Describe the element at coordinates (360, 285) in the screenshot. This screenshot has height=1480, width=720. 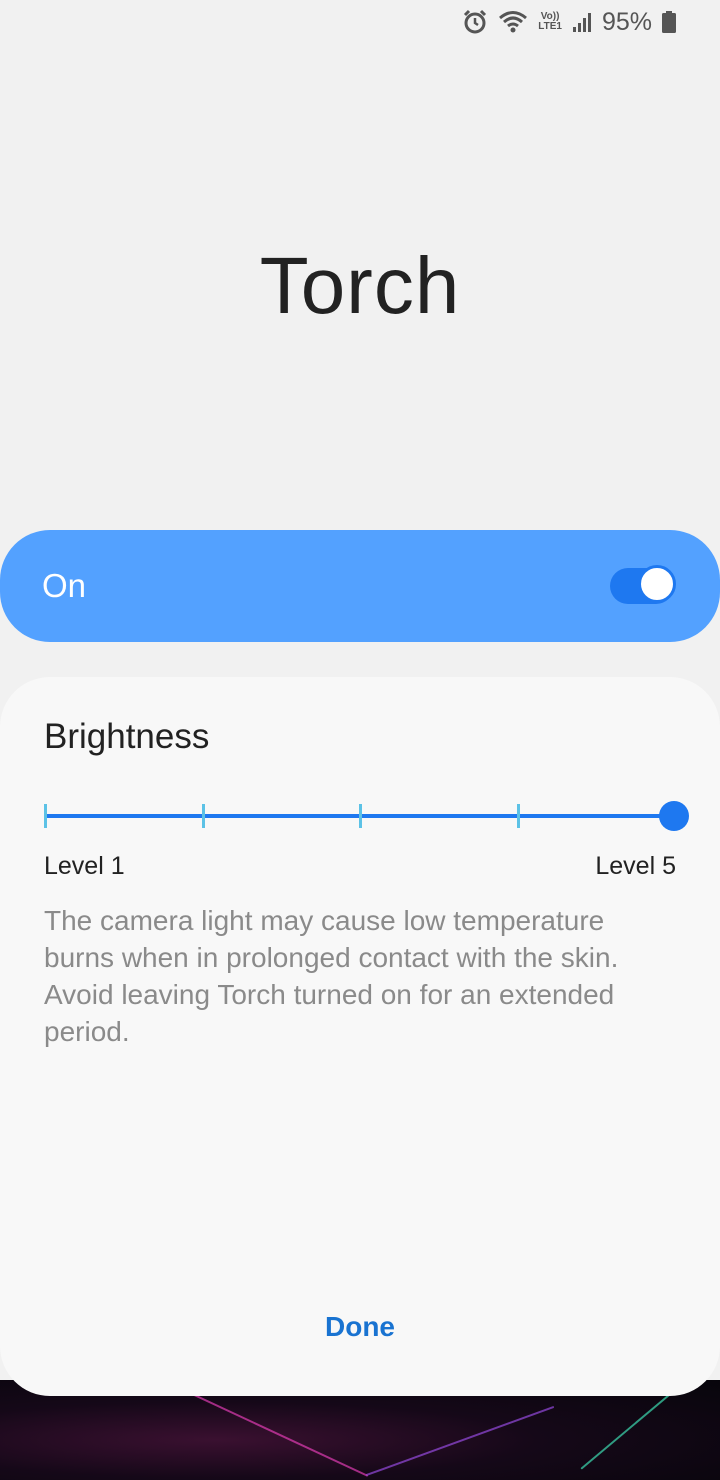
I see `page-title: Torch` at that location.